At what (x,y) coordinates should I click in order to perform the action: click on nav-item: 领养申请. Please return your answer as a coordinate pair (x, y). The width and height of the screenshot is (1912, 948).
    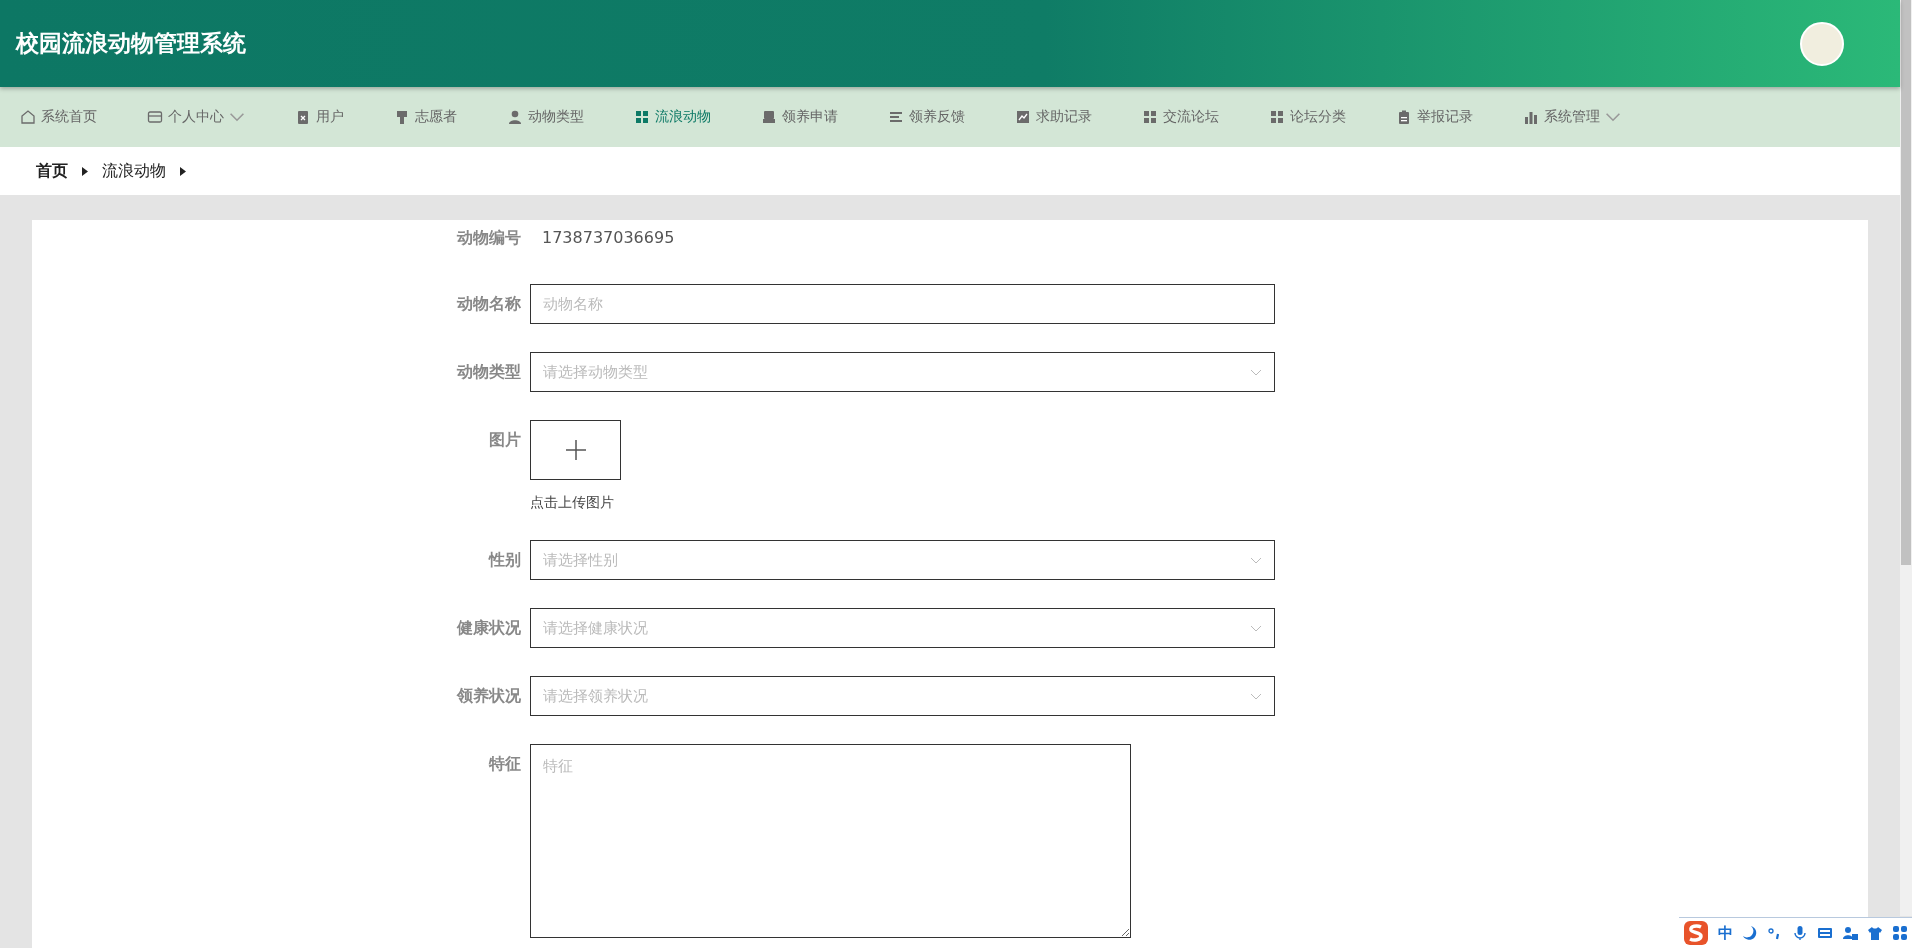
    Looking at the image, I should click on (799, 117).